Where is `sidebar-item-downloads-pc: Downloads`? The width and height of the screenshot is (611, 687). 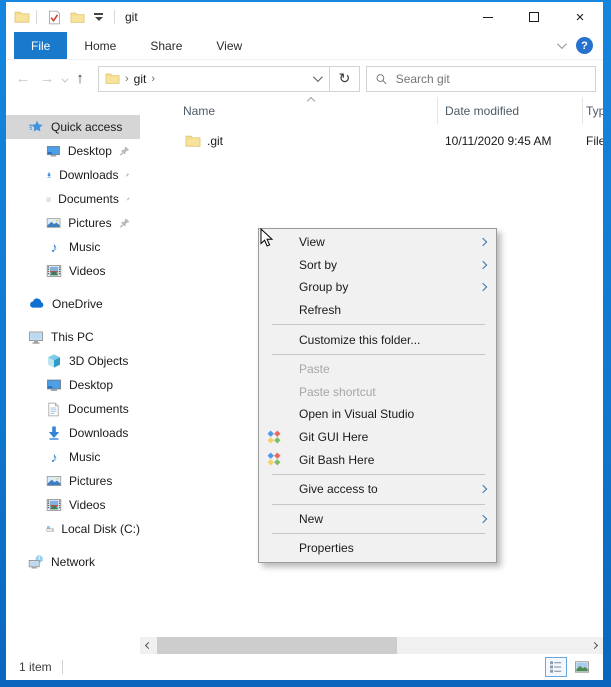 sidebar-item-downloads-pc: Downloads is located at coordinates (73, 433).